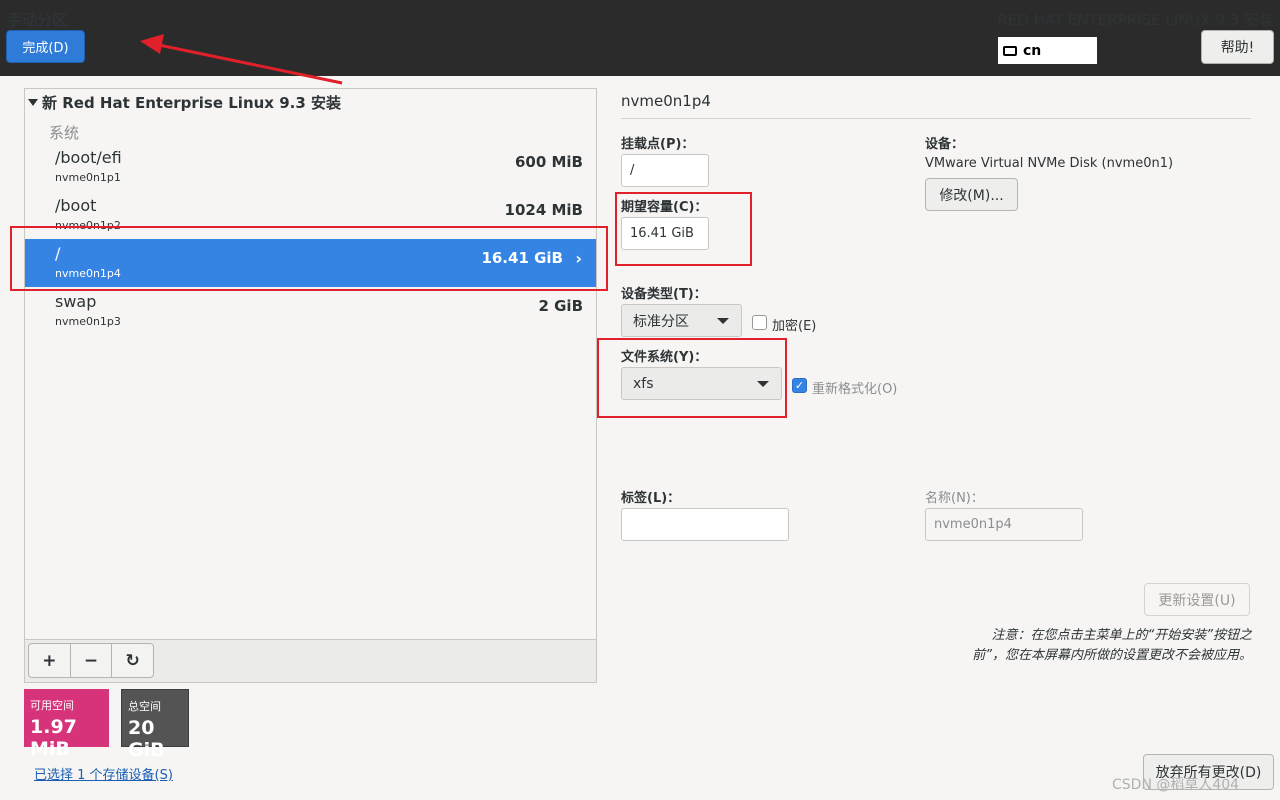 The image size is (1280, 800). Describe the element at coordinates (1049, 163) in the screenshot. I see `device-value: VMware Virtual NVMe Disk (nvme0n1)` at that location.